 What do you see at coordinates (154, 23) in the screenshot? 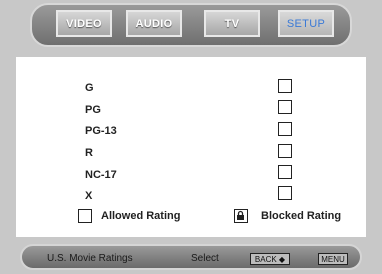
I see `tab-audio: AUDIO` at bounding box center [154, 23].